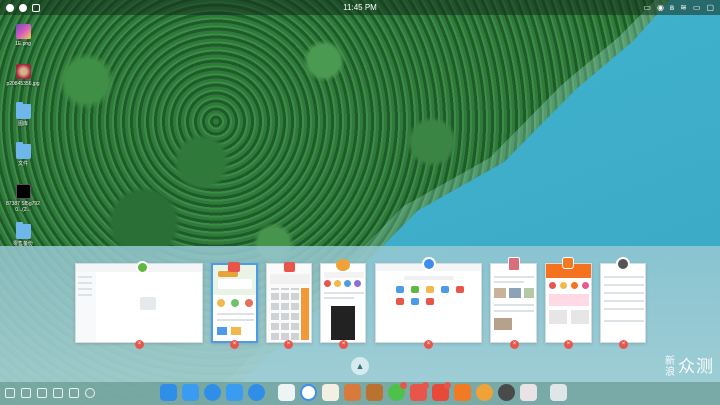 The image size is (720, 405). Describe the element at coordinates (74, 393) in the screenshot. I see `camera-icon` at that location.